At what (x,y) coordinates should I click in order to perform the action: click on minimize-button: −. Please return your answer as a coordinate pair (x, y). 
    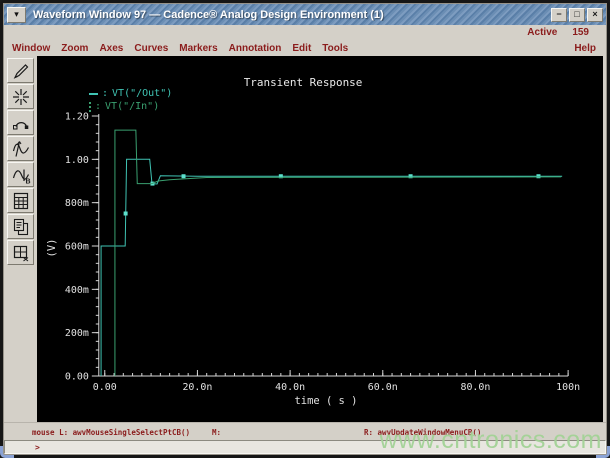
    Looking at the image, I should click on (559, 14).